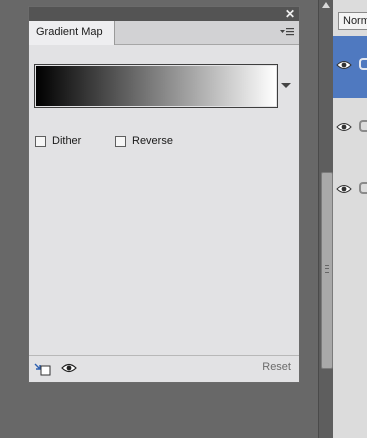 The width and height of the screenshot is (367, 438). What do you see at coordinates (164, 33) in the screenshot?
I see `panel-tab-strip: Gradient Map` at bounding box center [164, 33].